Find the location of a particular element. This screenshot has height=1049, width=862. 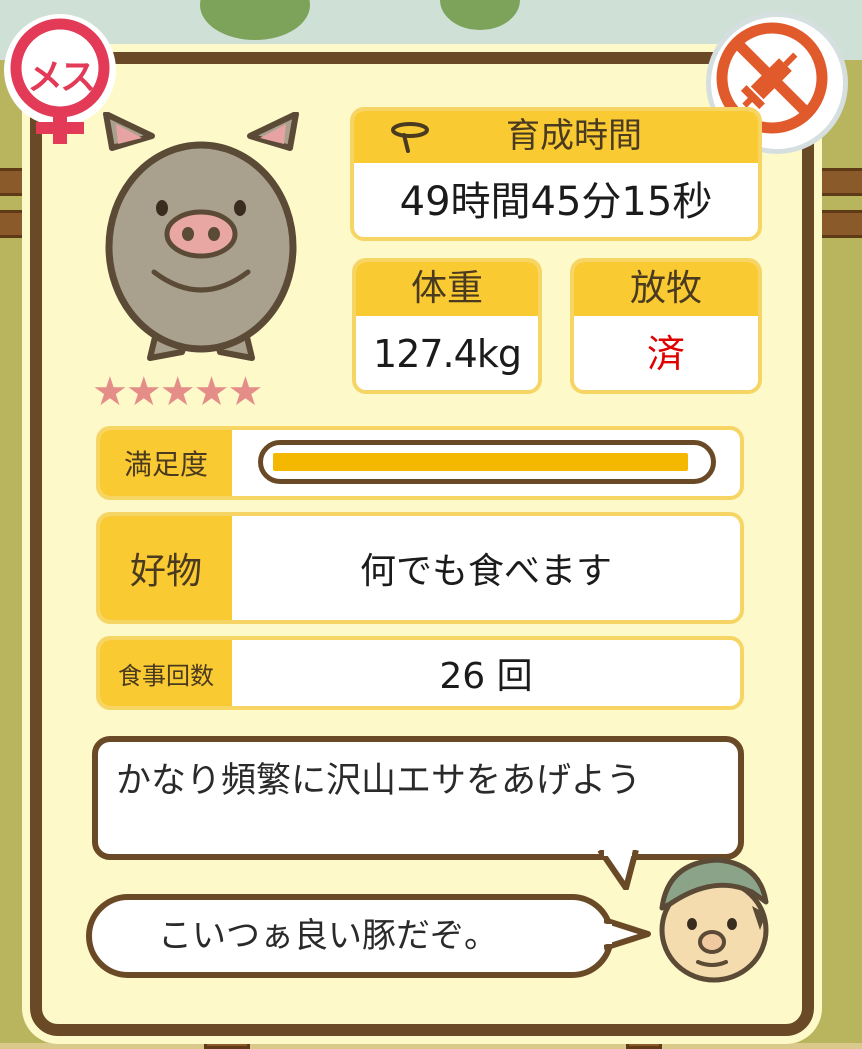

growth-time-header: 育成時間 is located at coordinates (556, 137).